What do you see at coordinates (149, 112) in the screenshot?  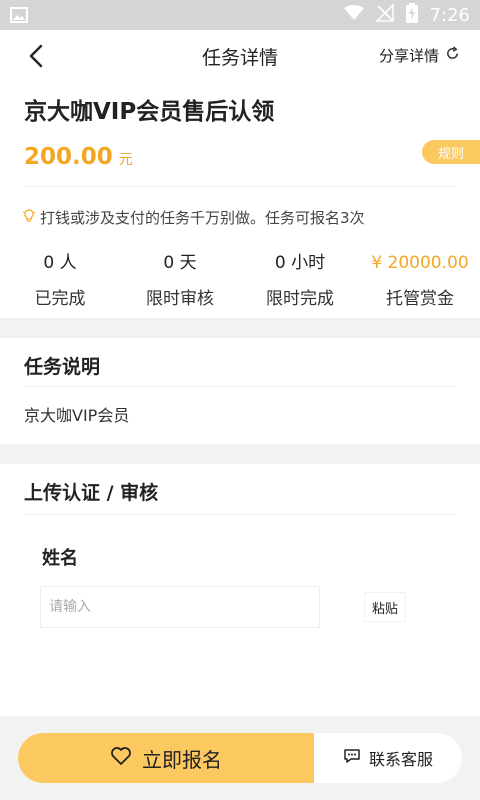 I see `task-title: 京大咖VIP会员售后认领` at bounding box center [149, 112].